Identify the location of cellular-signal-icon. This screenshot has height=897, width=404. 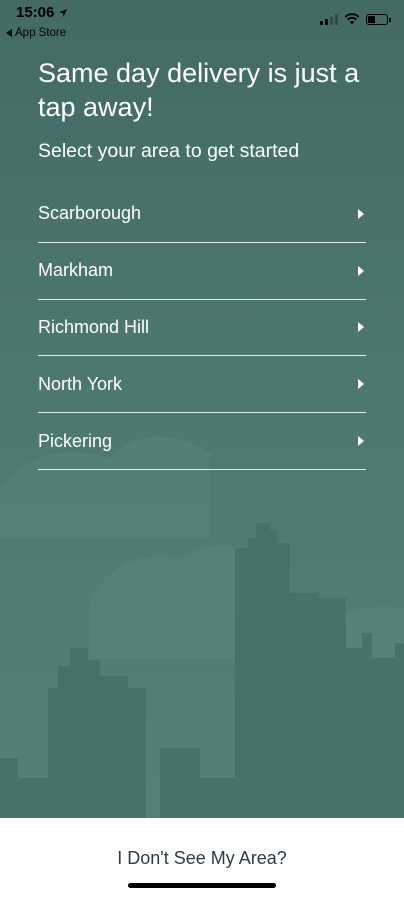
(329, 19).